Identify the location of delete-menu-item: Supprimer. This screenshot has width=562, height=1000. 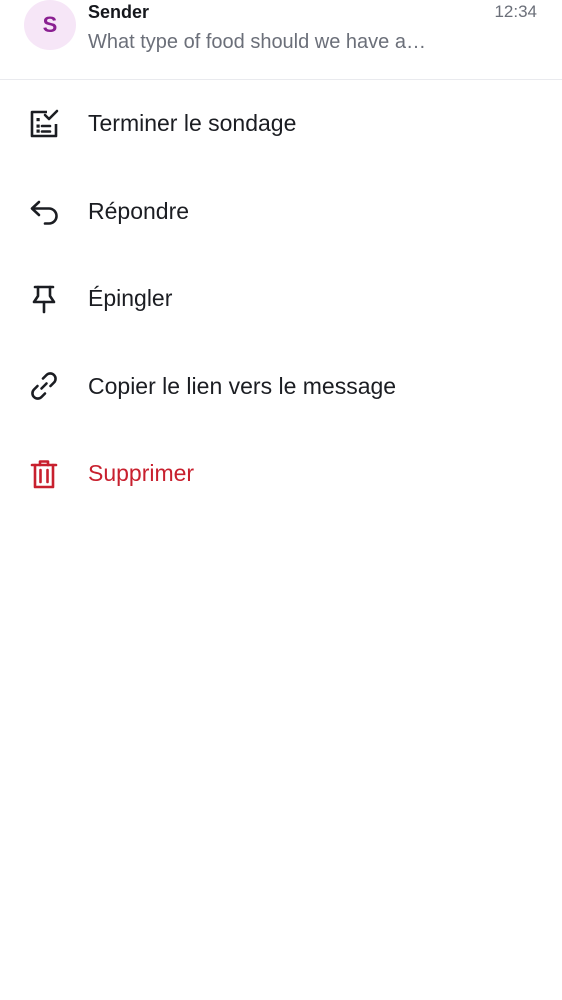
(281, 474).